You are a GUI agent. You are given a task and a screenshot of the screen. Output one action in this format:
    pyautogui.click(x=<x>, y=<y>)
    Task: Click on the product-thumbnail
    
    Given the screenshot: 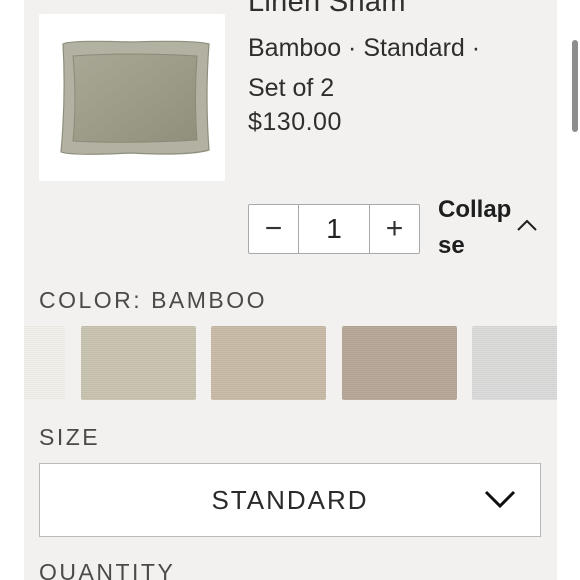 What is the action you would take?
    pyautogui.click(x=132, y=97)
    